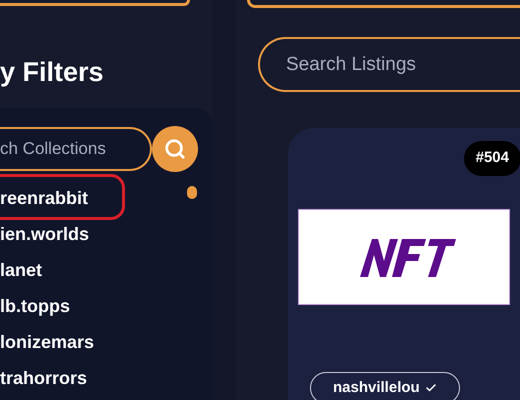 This screenshot has height=400, width=520. What do you see at coordinates (47, 342) in the screenshot?
I see `collection-item: lonizemars` at bounding box center [47, 342].